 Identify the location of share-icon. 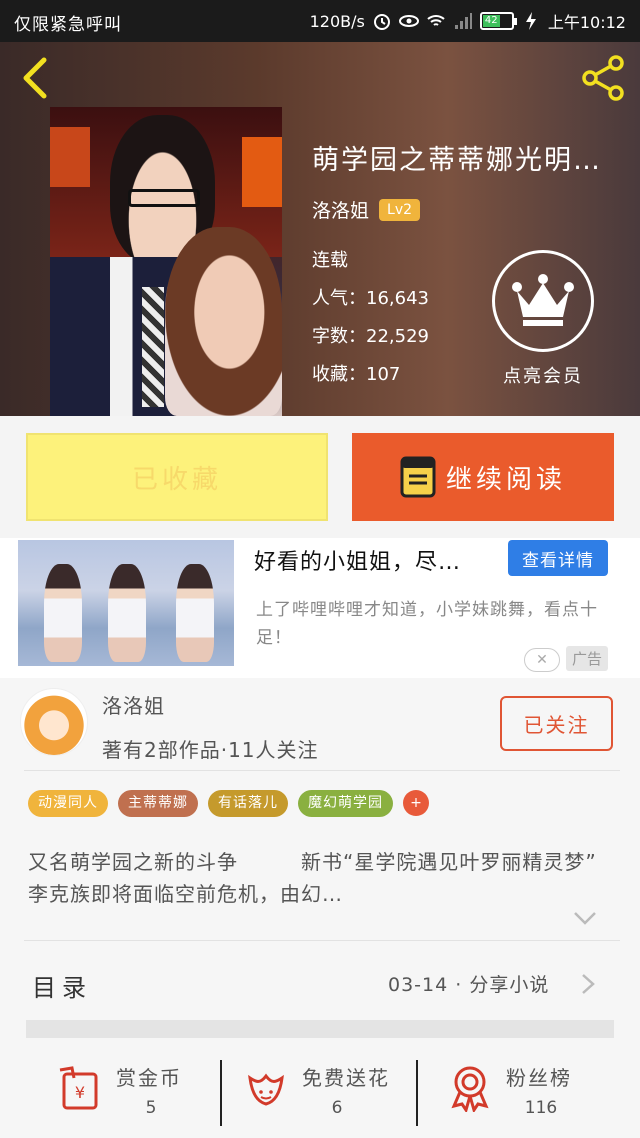
(604, 78).